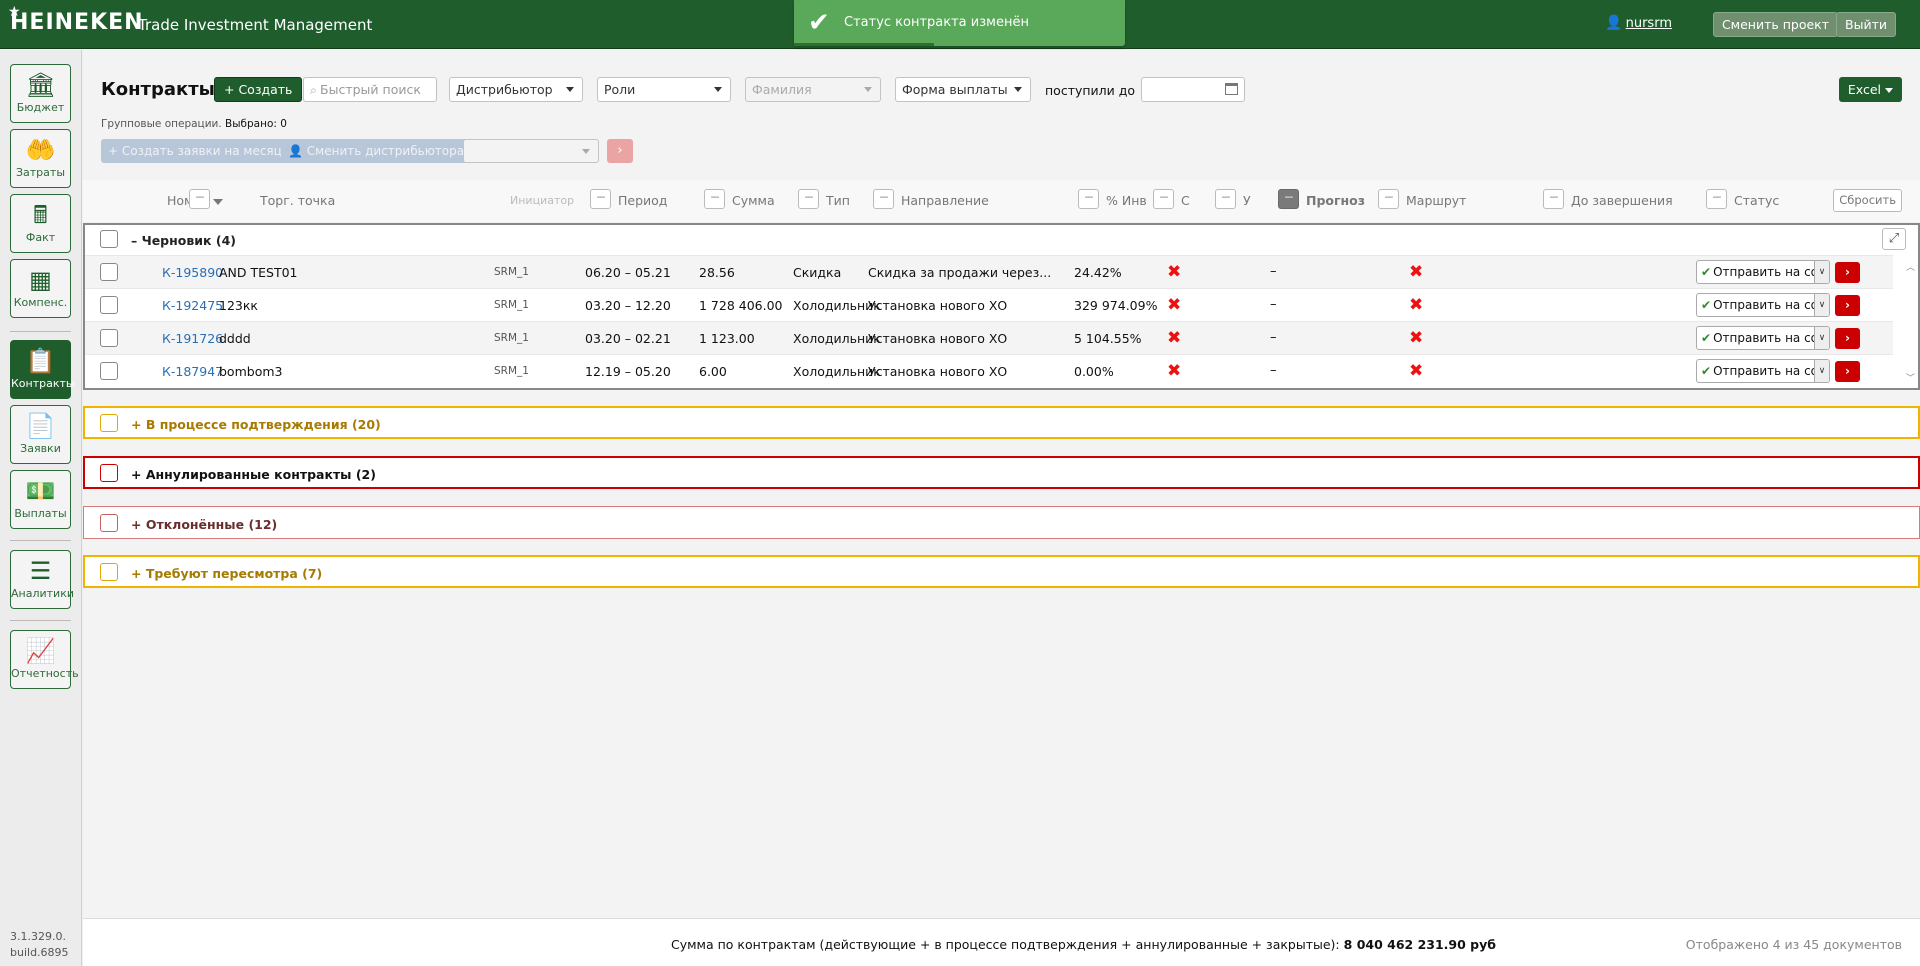 This screenshot has height=966, width=1920. What do you see at coordinates (753, 200) in the screenshot?
I see `column-sum: Сумма` at bounding box center [753, 200].